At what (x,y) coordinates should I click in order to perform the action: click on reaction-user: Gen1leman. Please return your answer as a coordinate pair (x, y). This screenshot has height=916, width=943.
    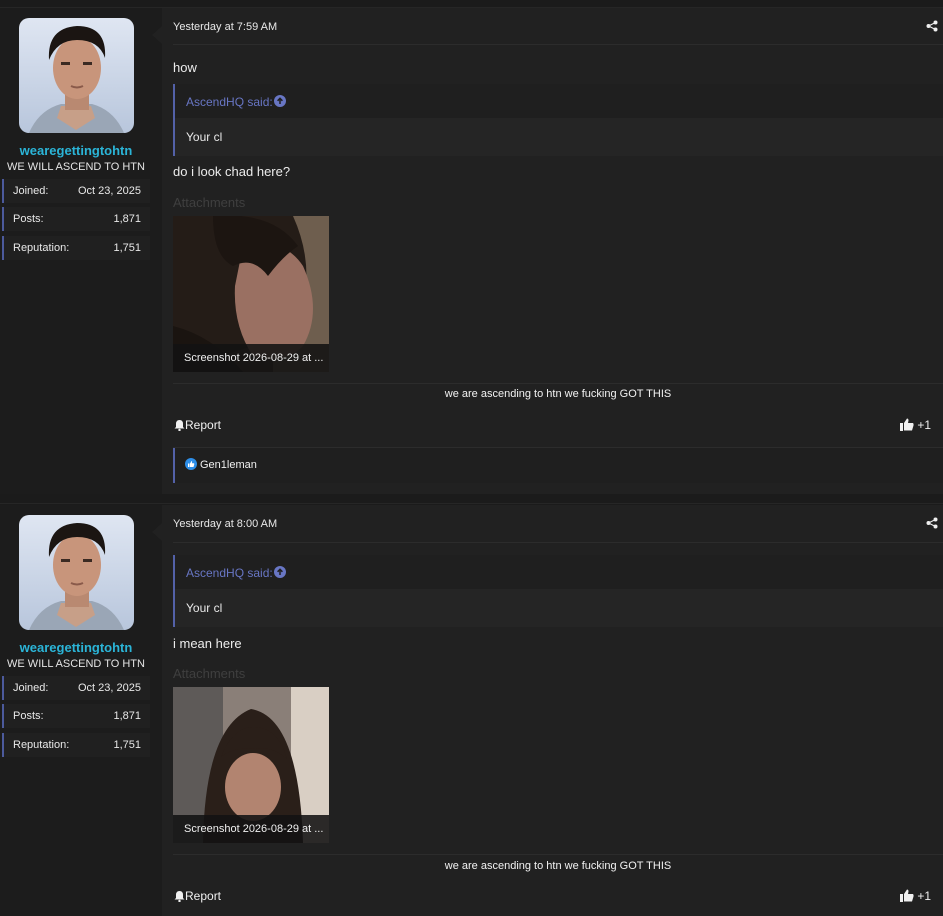
    Looking at the image, I should click on (228, 465).